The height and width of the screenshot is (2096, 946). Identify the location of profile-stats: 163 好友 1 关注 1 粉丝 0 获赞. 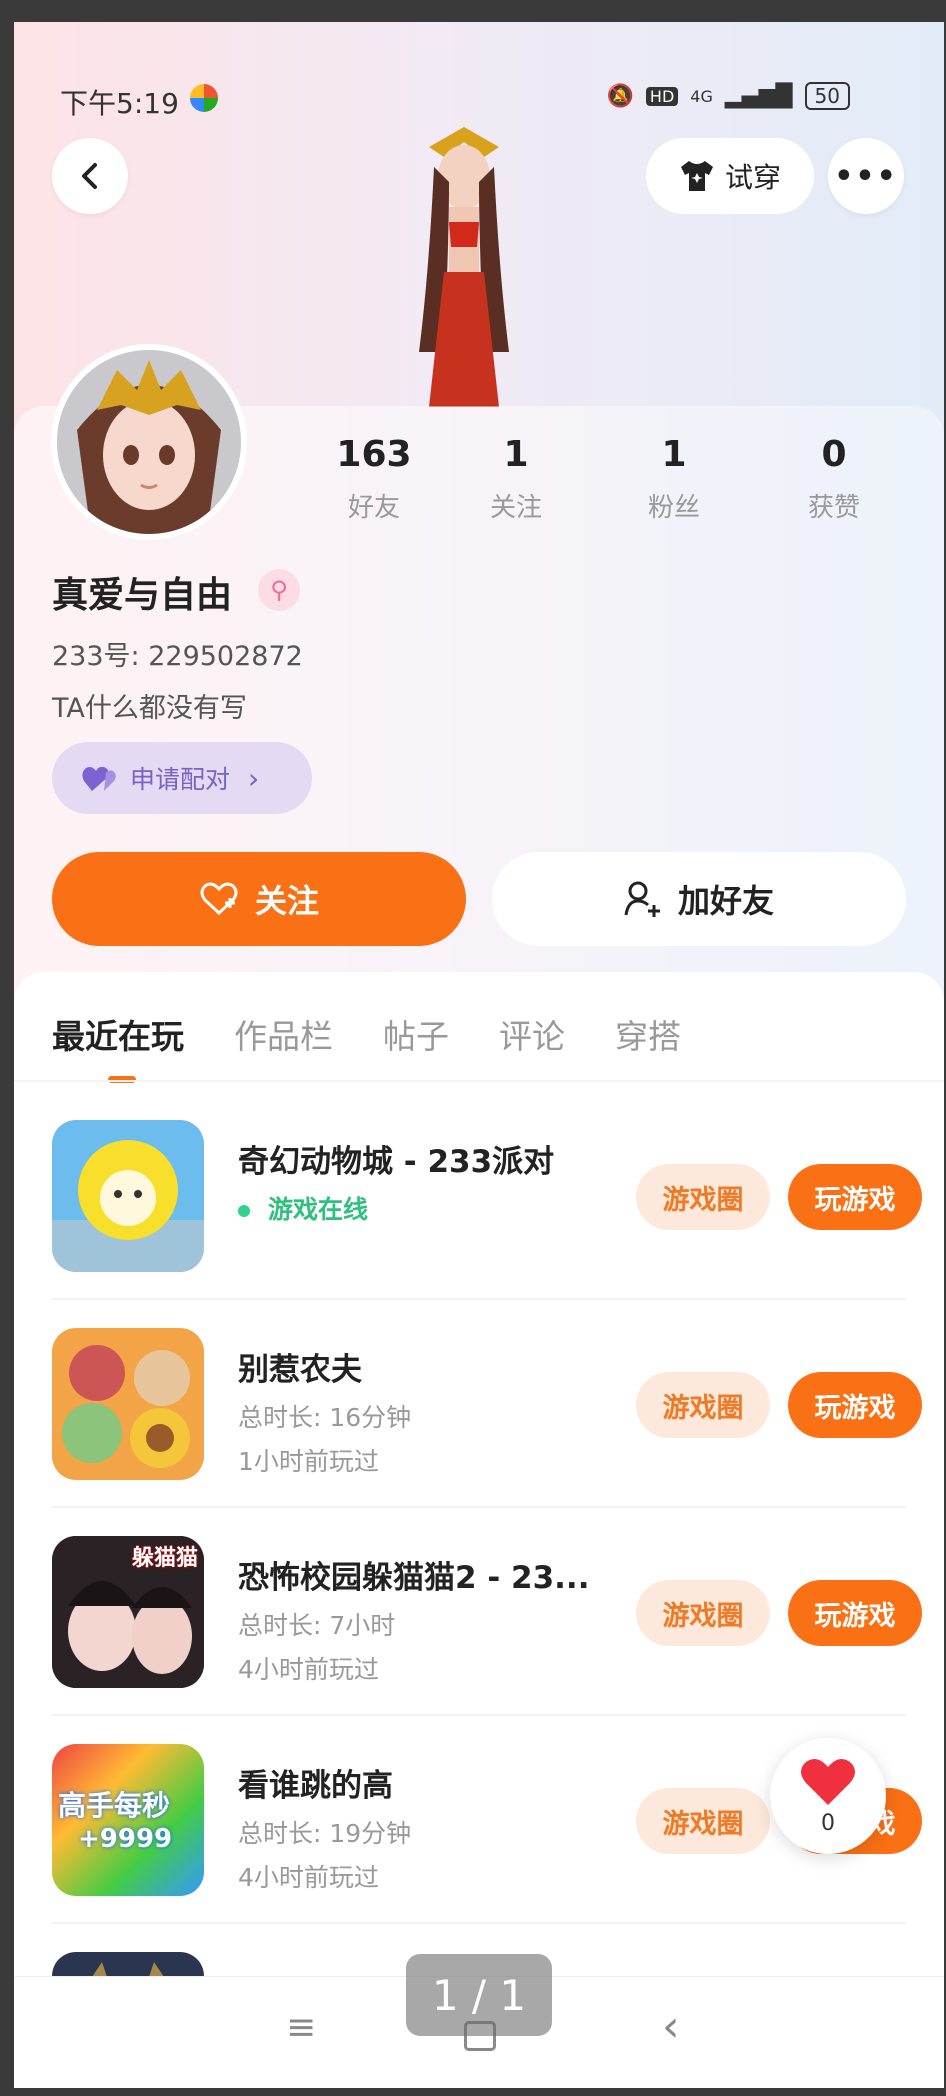
(614, 484).